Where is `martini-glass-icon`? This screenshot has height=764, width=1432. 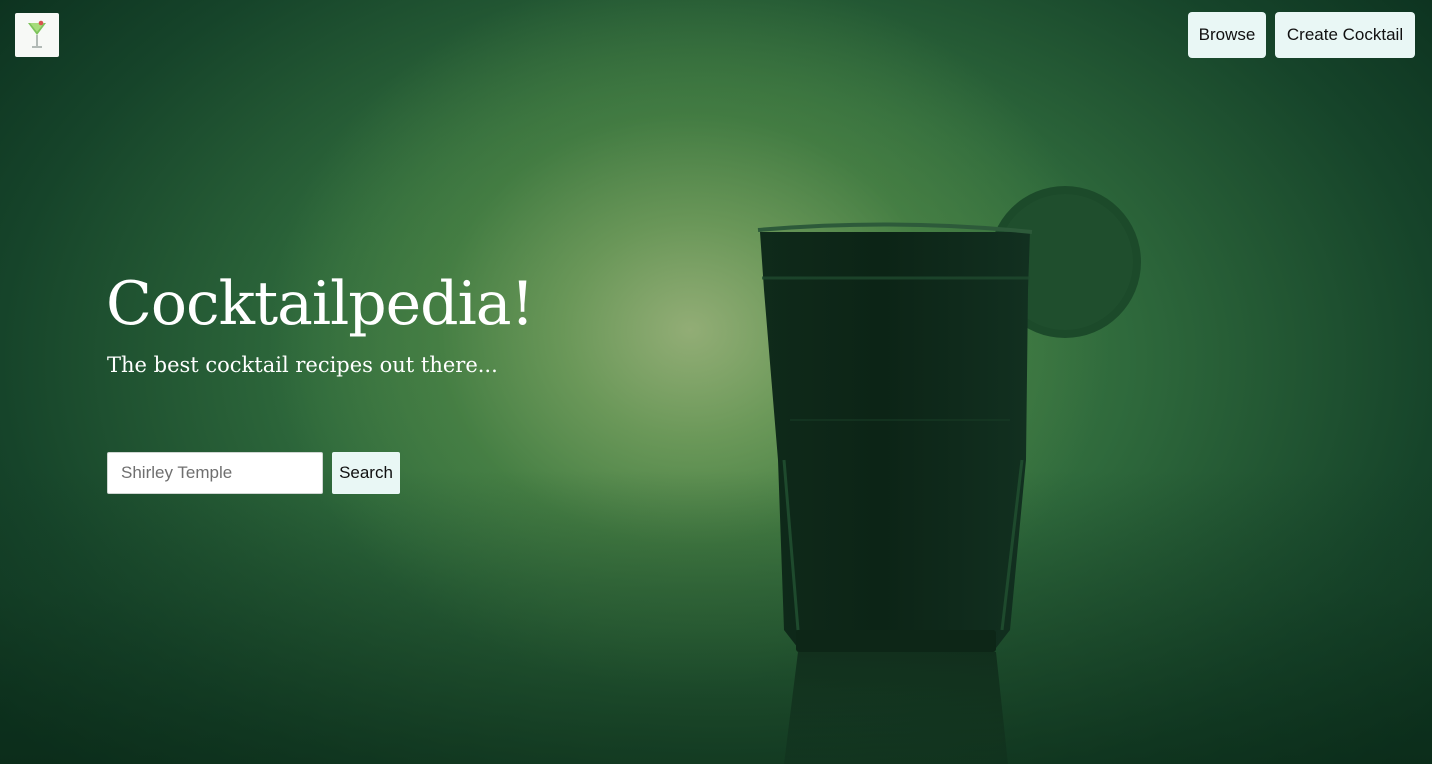 martini-glass-icon is located at coordinates (37, 34).